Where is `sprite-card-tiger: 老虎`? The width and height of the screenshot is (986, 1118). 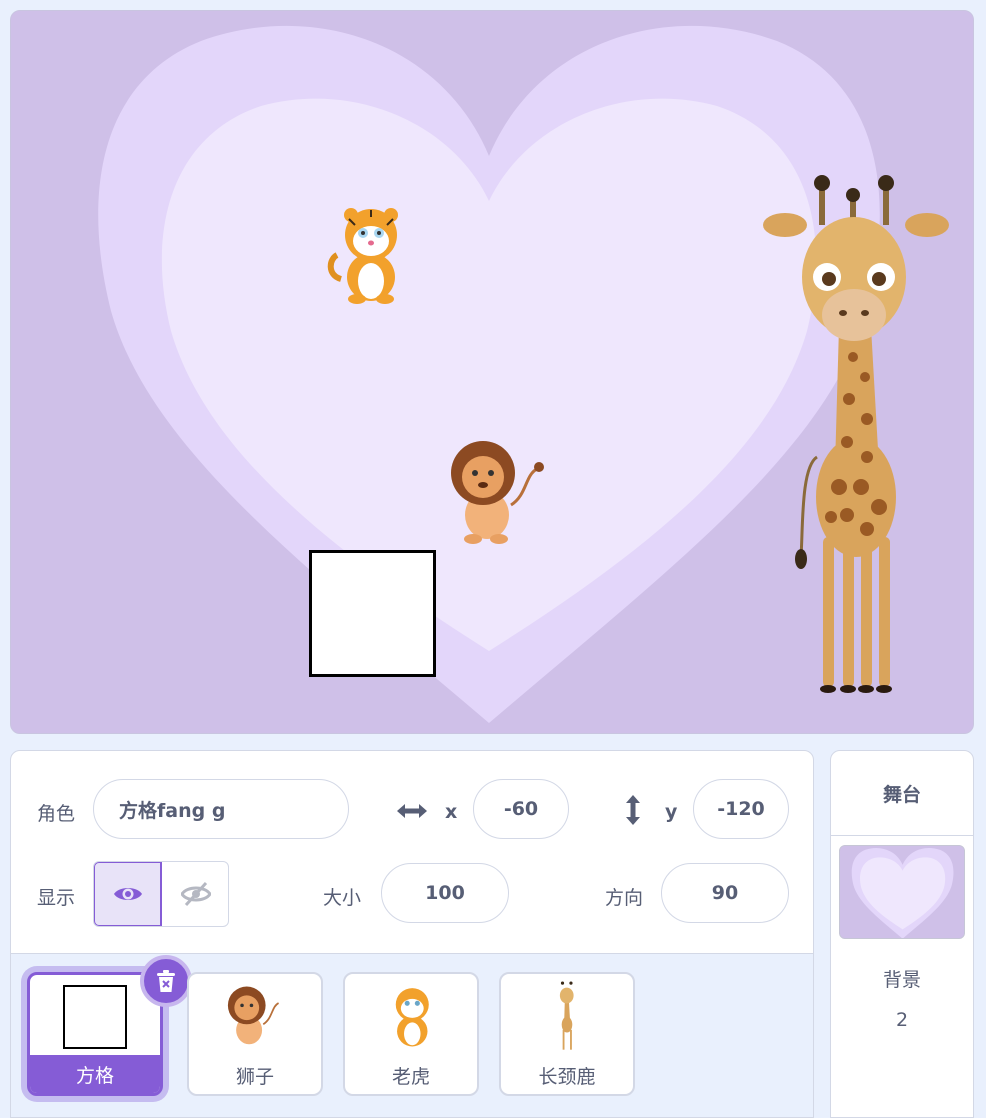
sprite-card-tiger: 老虎 is located at coordinates (411, 1034).